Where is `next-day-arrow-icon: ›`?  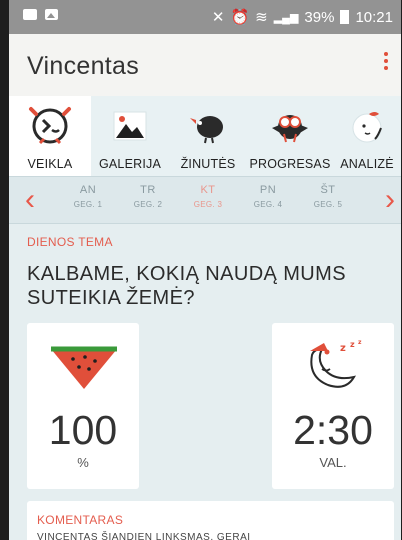
next-day-arrow-icon: › is located at coordinates (390, 200).